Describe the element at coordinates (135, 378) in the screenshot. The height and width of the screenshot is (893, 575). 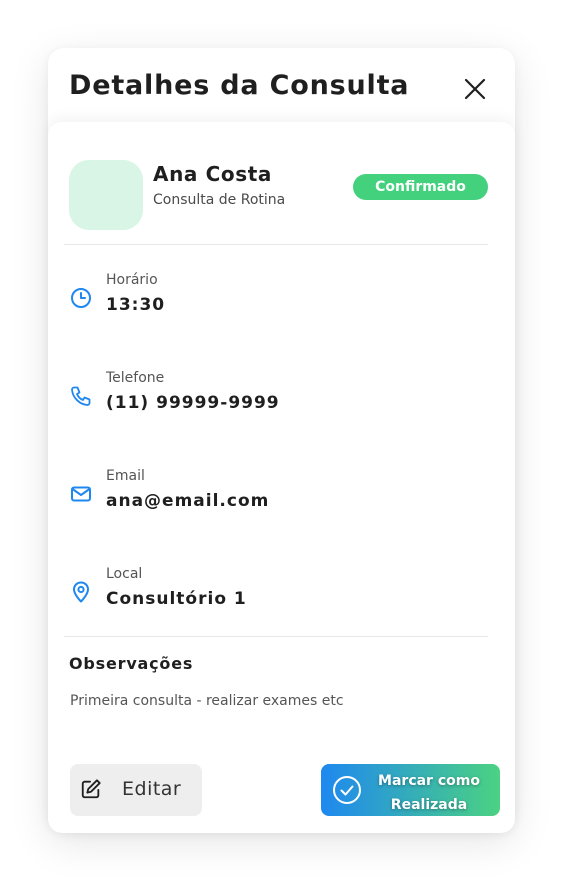
I see `info-label: Telefone` at that location.